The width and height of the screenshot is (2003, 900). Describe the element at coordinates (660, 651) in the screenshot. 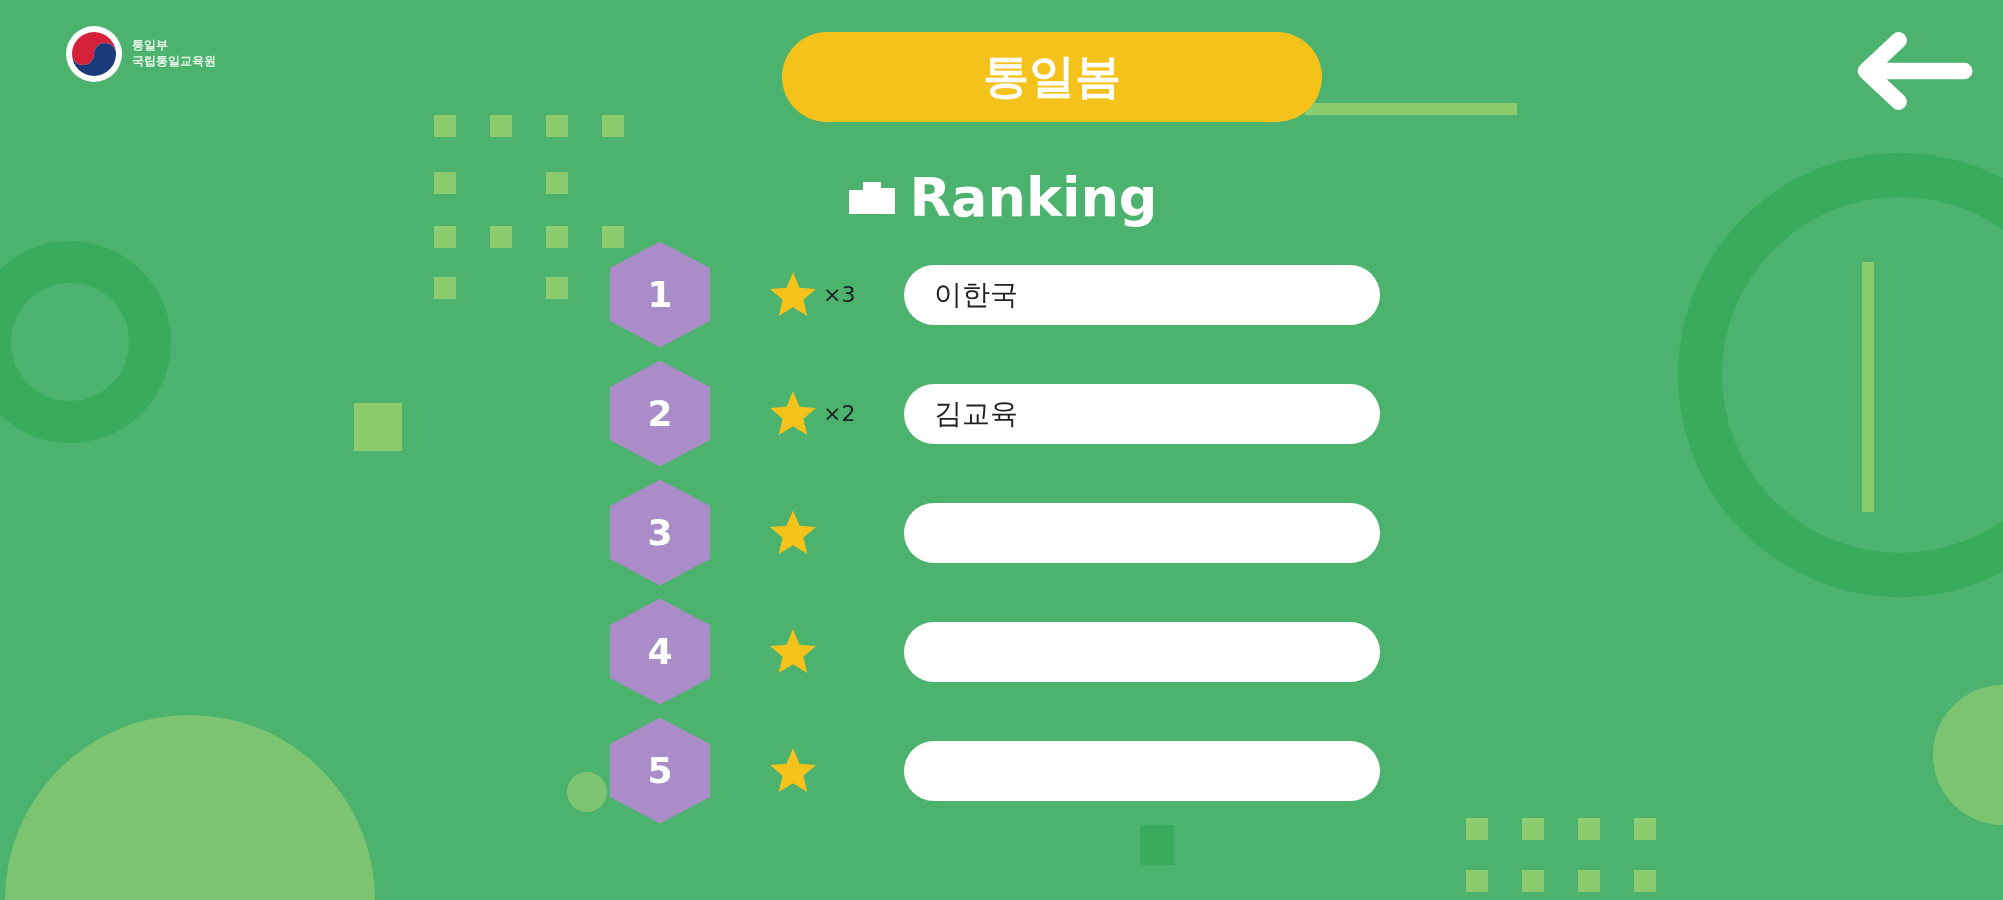

I see `rank-badge: 4` at that location.